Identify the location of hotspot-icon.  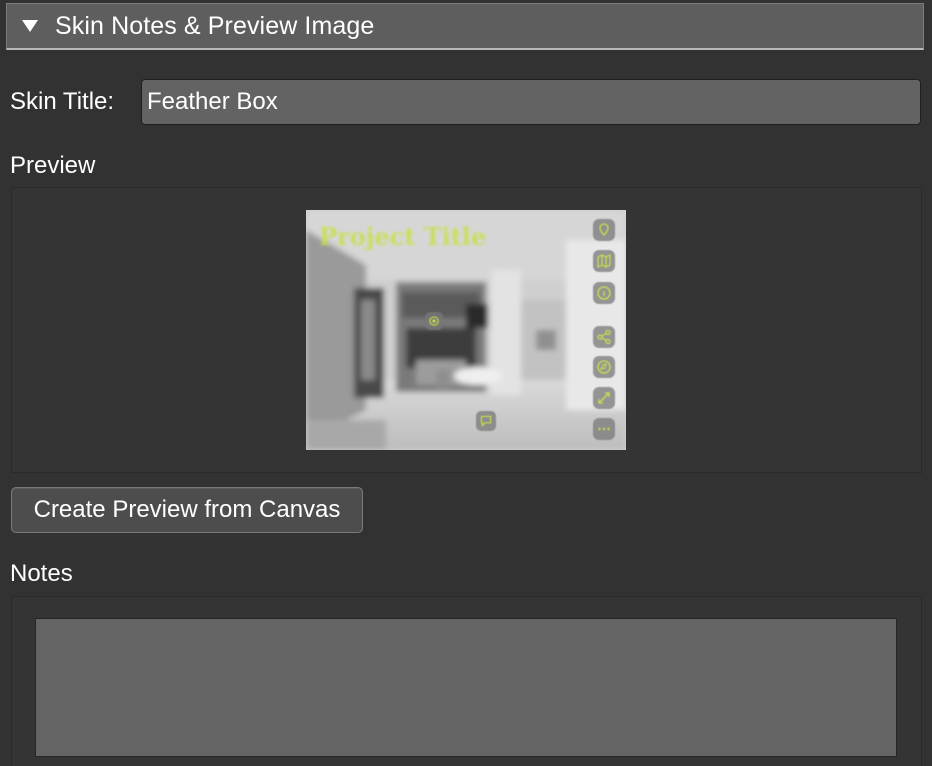
(434, 321).